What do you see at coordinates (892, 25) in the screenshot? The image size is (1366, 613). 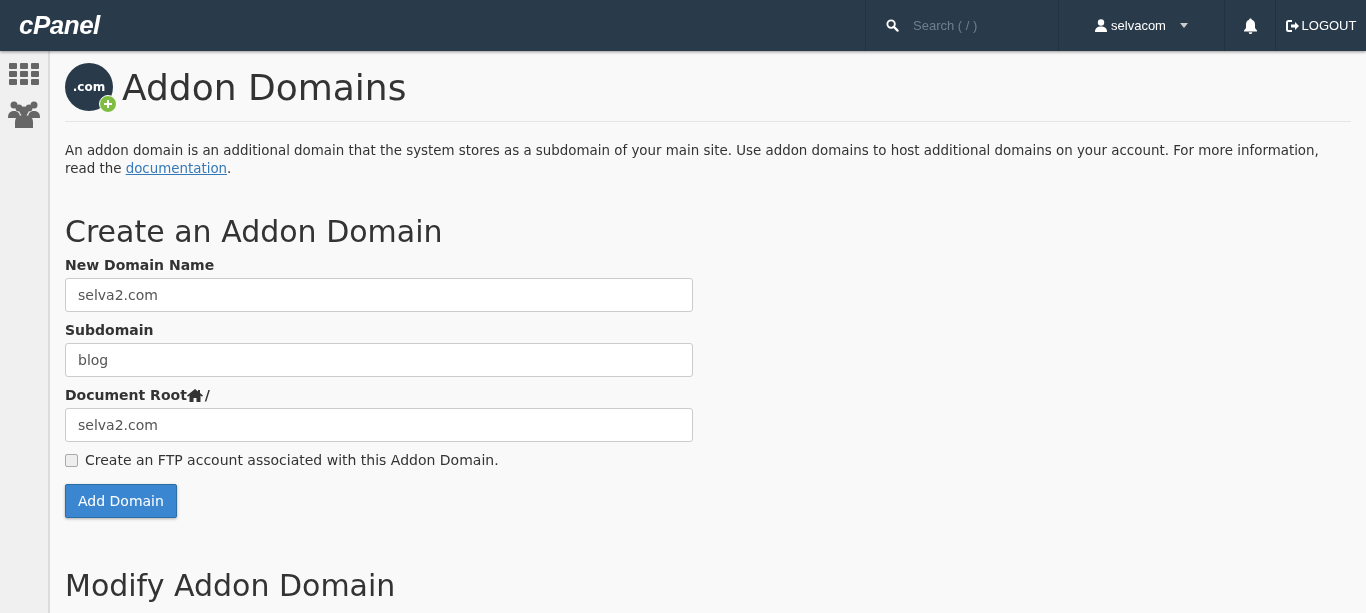 I see `search-icon` at bounding box center [892, 25].